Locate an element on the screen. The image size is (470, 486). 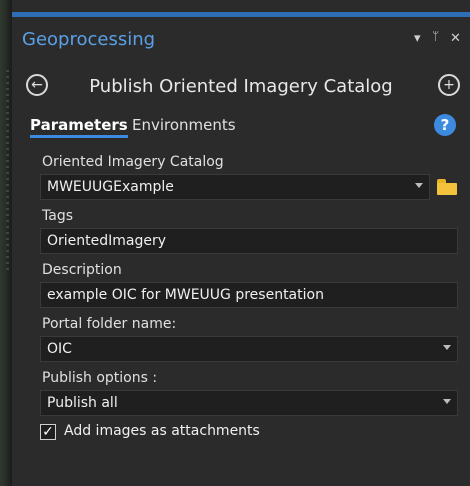
publish-options-dropdown: Publish all is located at coordinates (249, 403).